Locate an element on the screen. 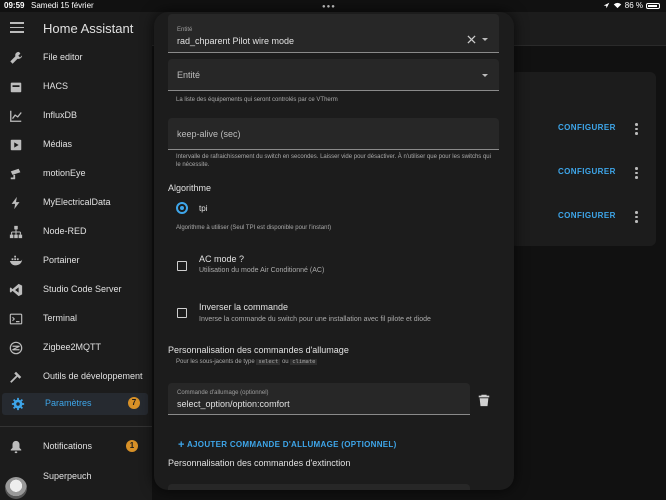 The height and width of the screenshot is (500, 666). sidebar-item-terminal: Terminal is located at coordinates (76, 319).